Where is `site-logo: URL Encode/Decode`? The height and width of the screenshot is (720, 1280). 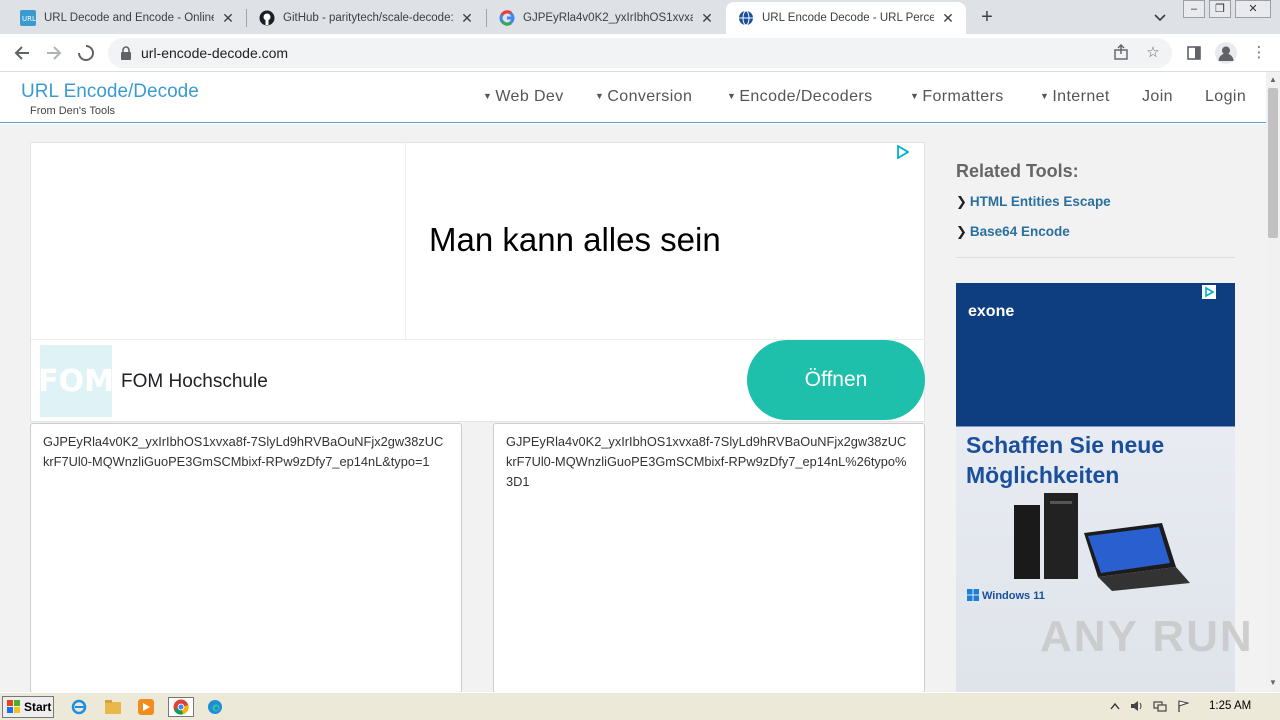
site-logo: URL Encode/Decode is located at coordinates (110, 92).